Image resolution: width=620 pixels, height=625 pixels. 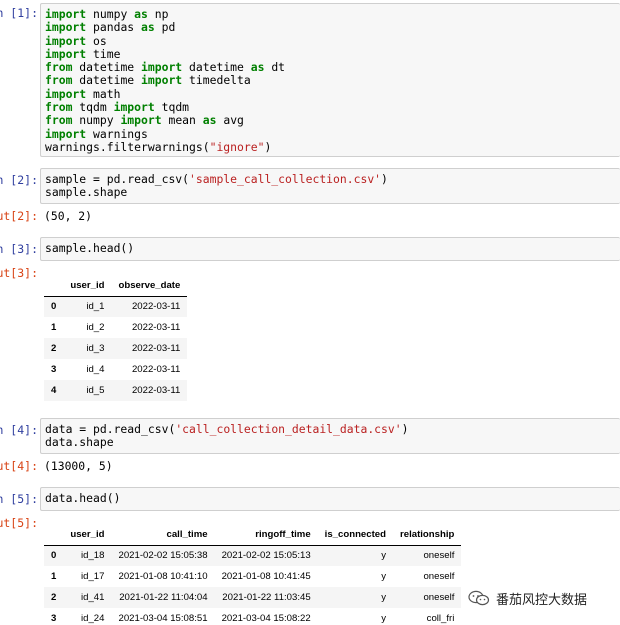 What do you see at coordinates (19, 249) in the screenshot?
I see `input-prompt-3: In [3]:` at bounding box center [19, 249].